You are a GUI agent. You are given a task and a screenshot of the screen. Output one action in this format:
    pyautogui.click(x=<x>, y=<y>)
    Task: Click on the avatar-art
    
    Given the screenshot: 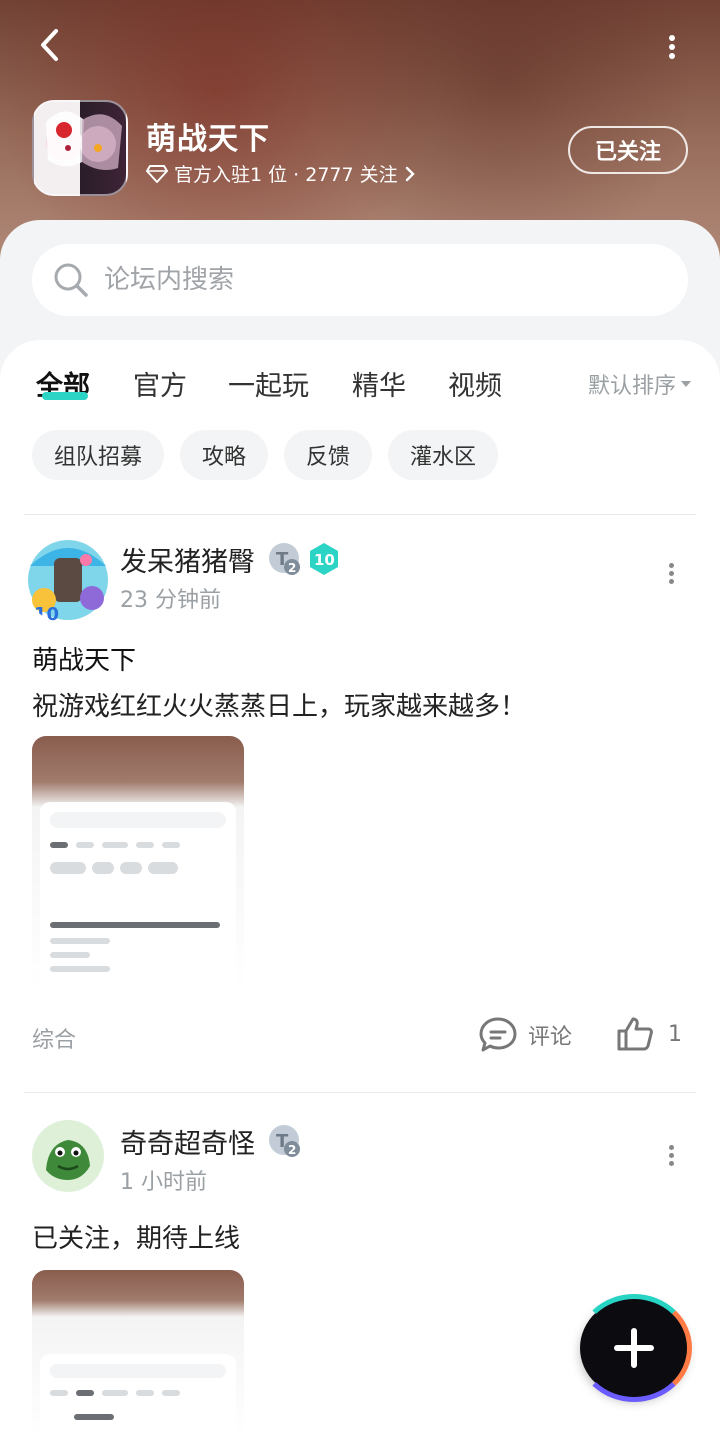 What is the action you would take?
    pyautogui.click(x=68, y=1156)
    